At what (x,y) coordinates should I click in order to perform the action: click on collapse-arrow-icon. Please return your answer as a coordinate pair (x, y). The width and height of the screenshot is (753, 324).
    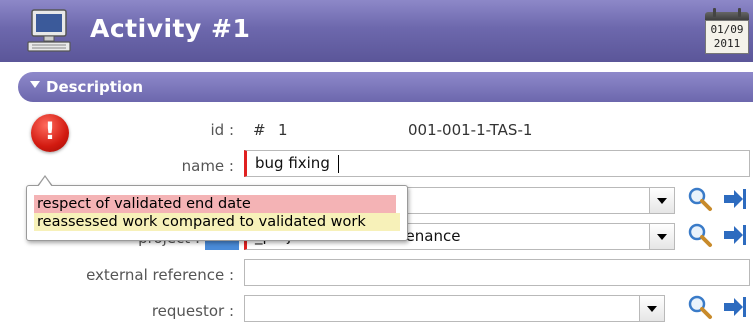
    Looking at the image, I should click on (35, 84).